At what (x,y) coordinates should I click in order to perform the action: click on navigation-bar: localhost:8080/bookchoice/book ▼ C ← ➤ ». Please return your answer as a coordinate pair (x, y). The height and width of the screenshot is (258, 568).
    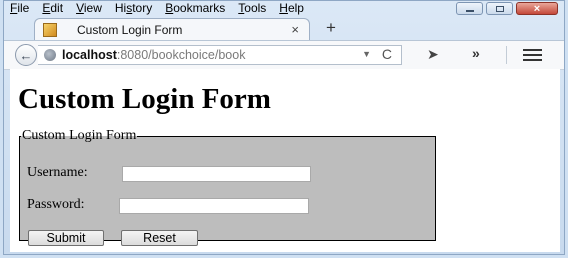
    Looking at the image, I should click on (284, 55).